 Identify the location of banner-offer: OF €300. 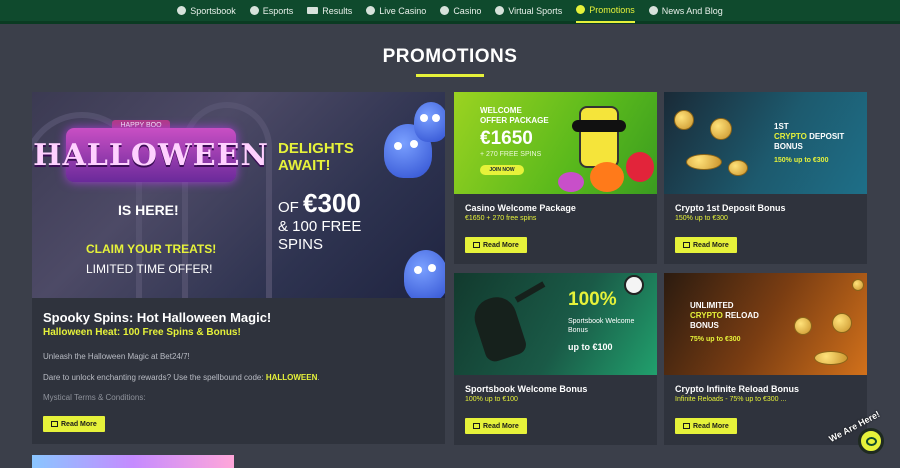
(319, 203).